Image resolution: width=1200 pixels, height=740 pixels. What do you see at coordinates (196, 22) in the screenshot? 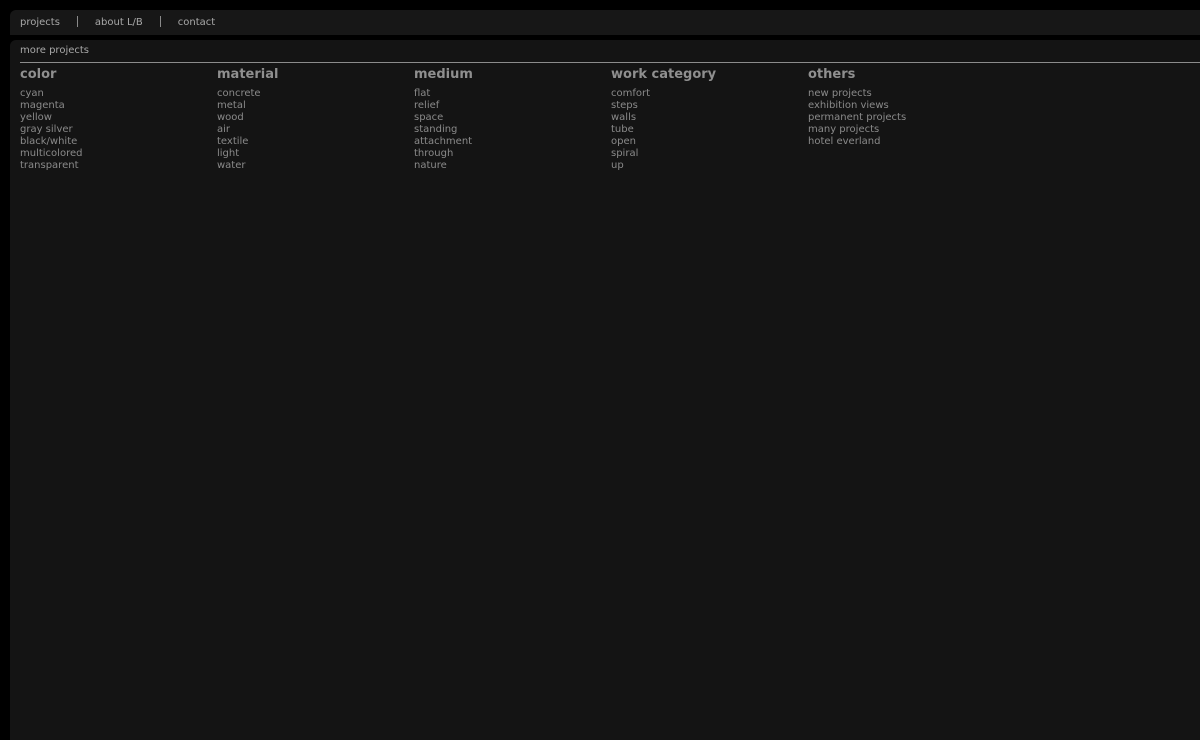
I see `nav-link-contact: contact` at bounding box center [196, 22].